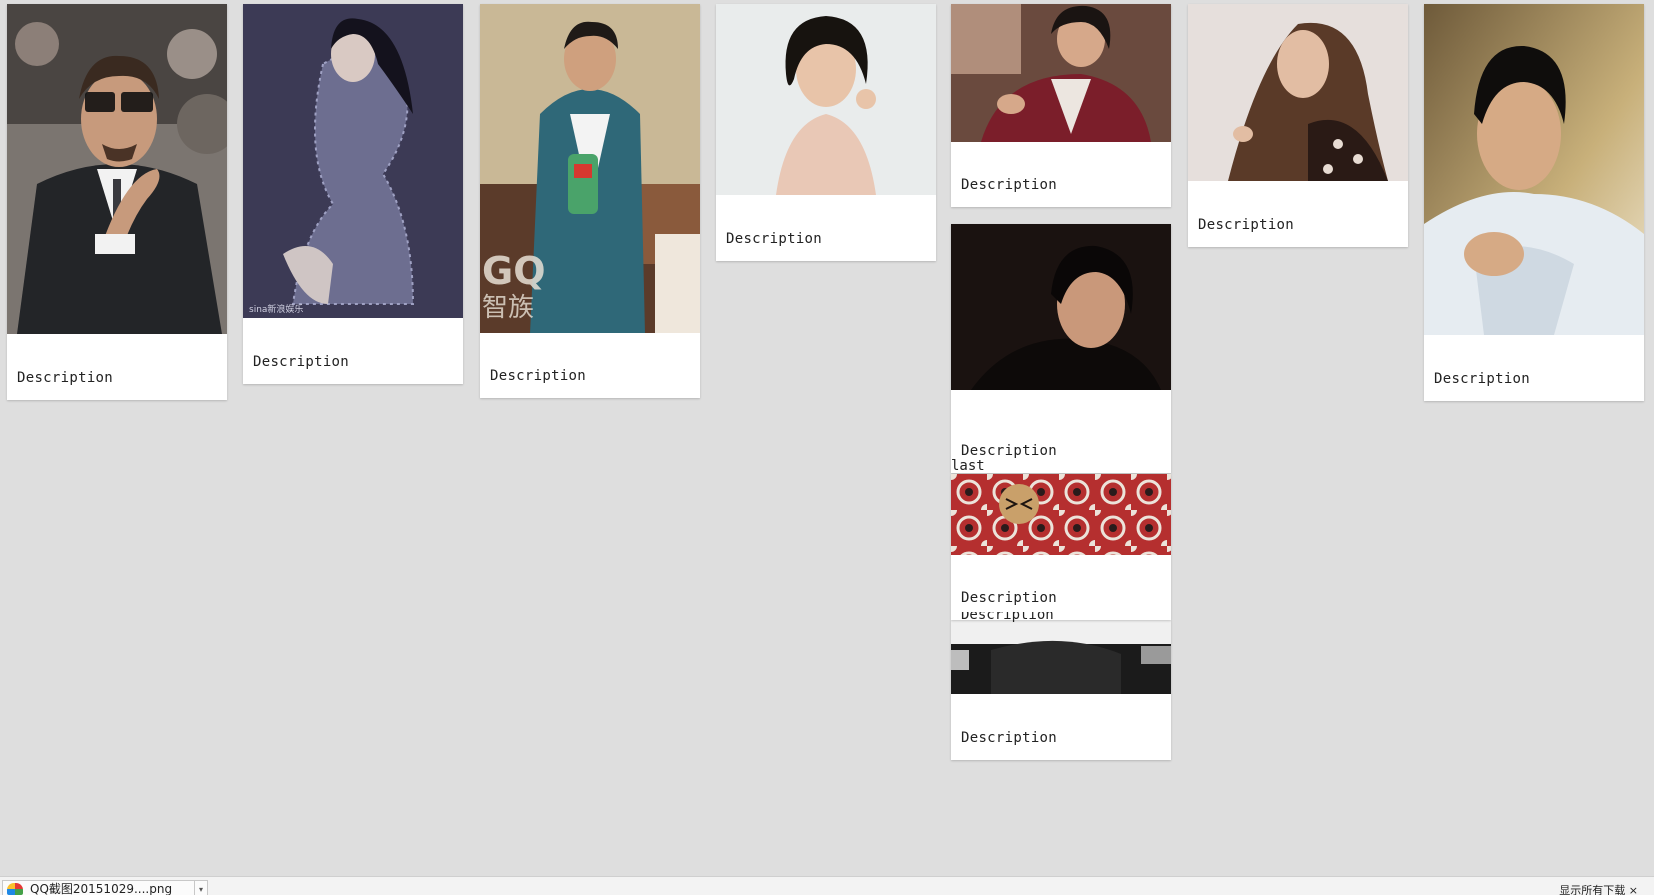 The height and width of the screenshot is (895, 1654). What do you see at coordinates (514, 271) in the screenshot?
I see `gq-watermark: GQ` at bounding box center [514, 271].